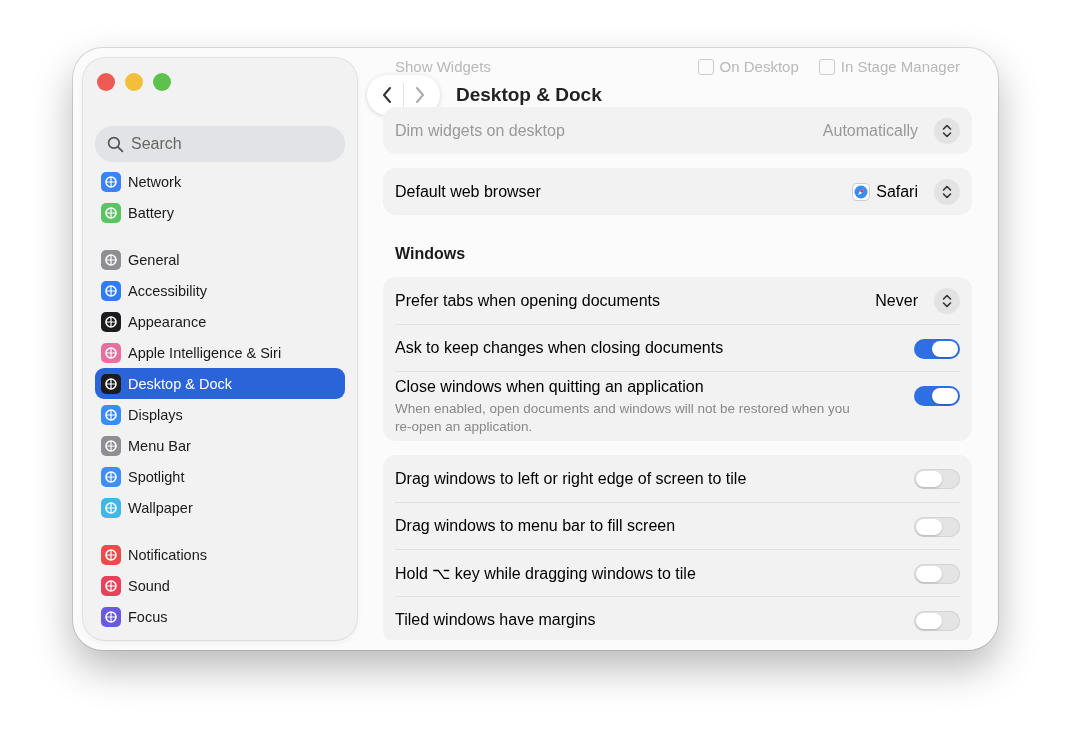 This screenshot has width=1071, height=746. Describe the element at coordinates (220, 259) in the screenshot. I see `sidebar-item: General` at that location.